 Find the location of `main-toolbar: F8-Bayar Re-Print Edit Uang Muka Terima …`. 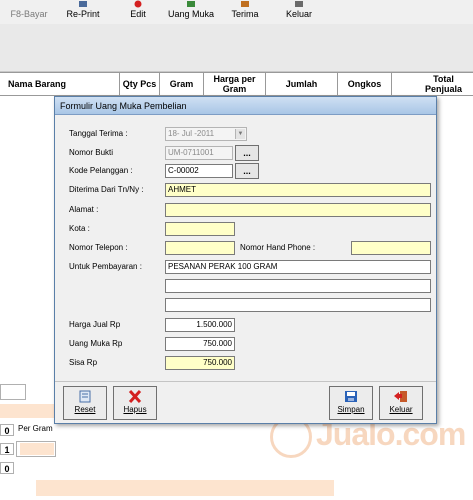

main-toolbar: F8-Bayar Re-Print Edit Uang Muka Terima … is located at coordinates (236, 12).